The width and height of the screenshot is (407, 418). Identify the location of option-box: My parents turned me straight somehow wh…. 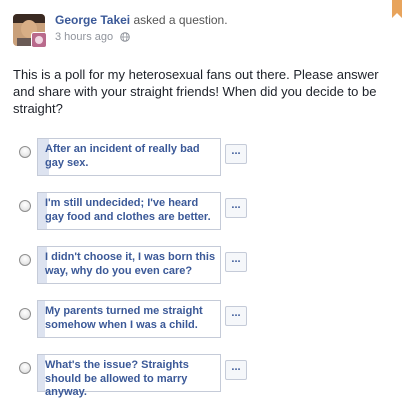
(129, 319).